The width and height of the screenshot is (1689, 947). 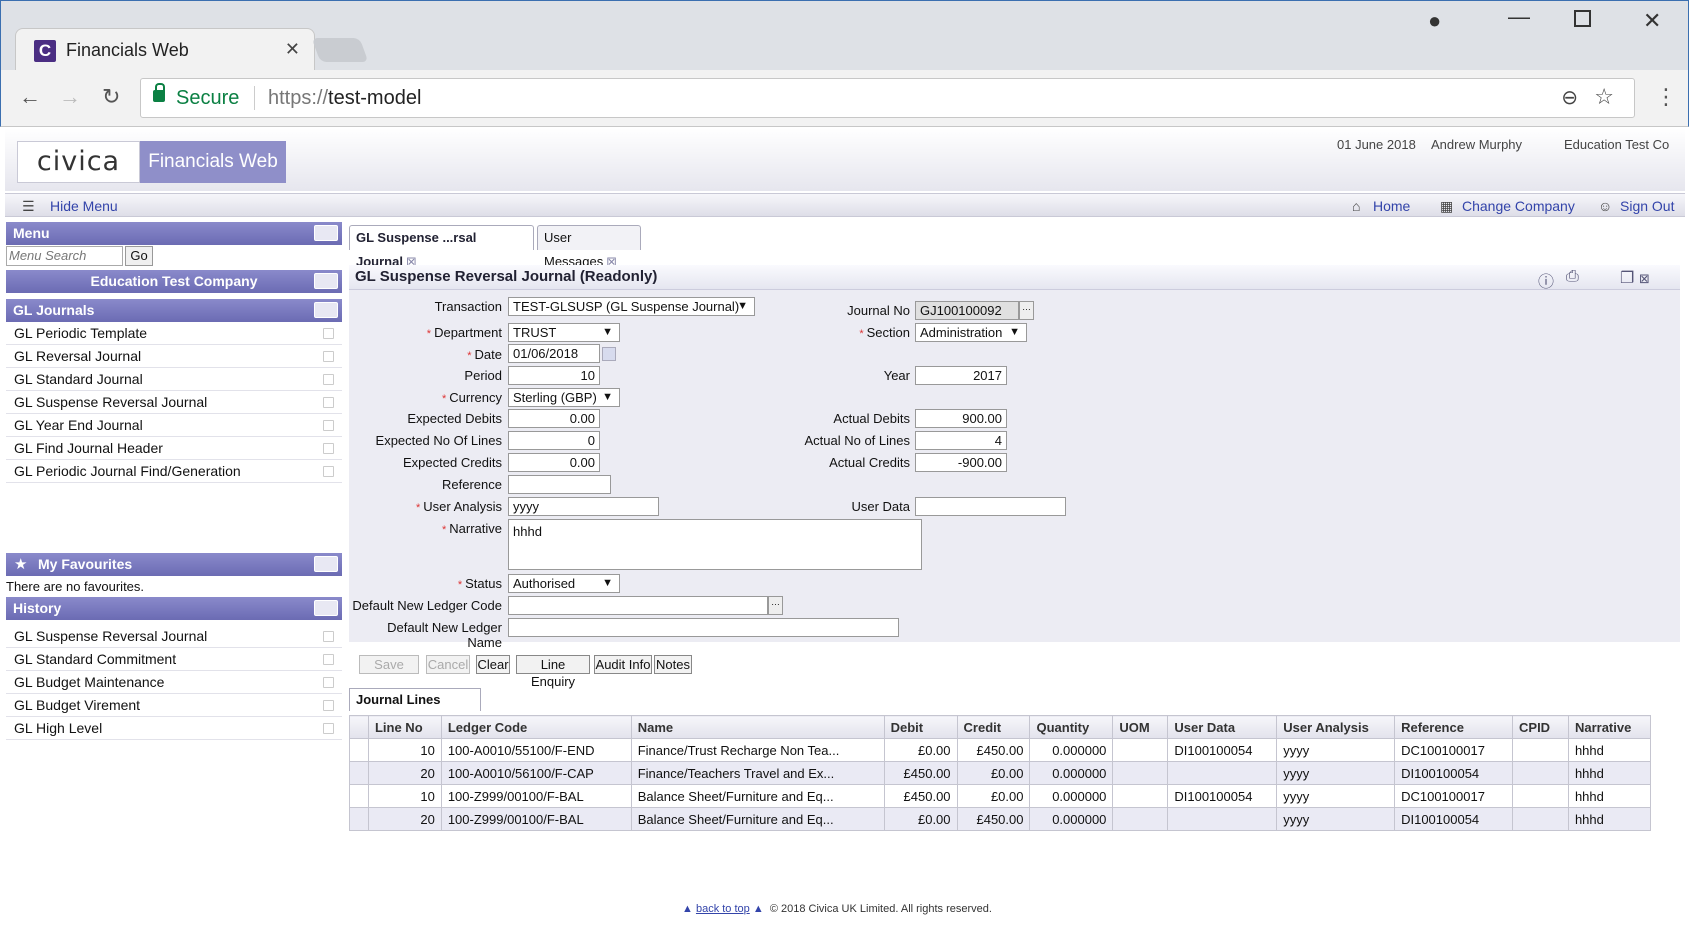 I want to click on status-select: Authorised ▼, so click(x=564, y=583).